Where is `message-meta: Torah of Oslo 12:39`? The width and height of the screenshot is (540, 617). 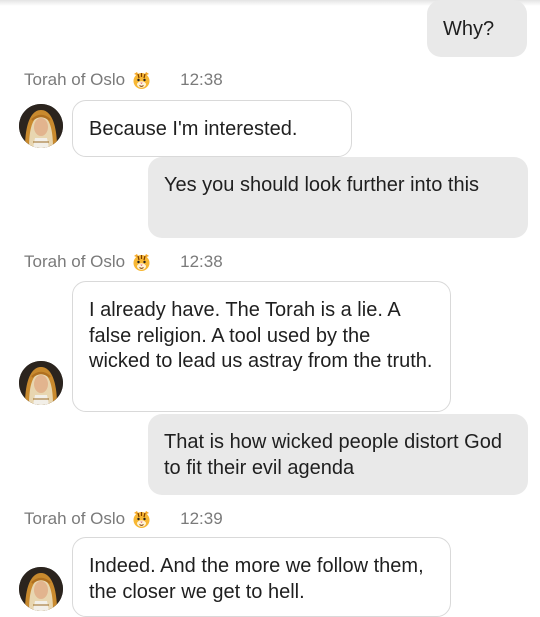 message-meta: Torah of Oslo 12:39 is located at coordinates (123, 519).